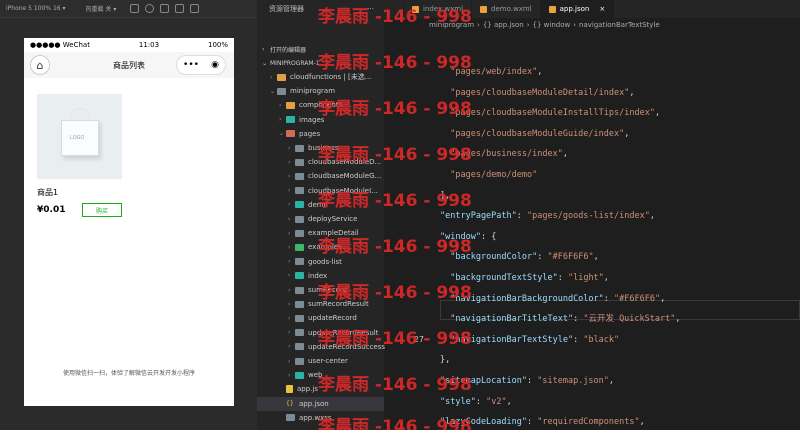  What do you see at coordinates (195, 8) in the screenshot?
I see `window-icon` at bounding box center [195, 8].